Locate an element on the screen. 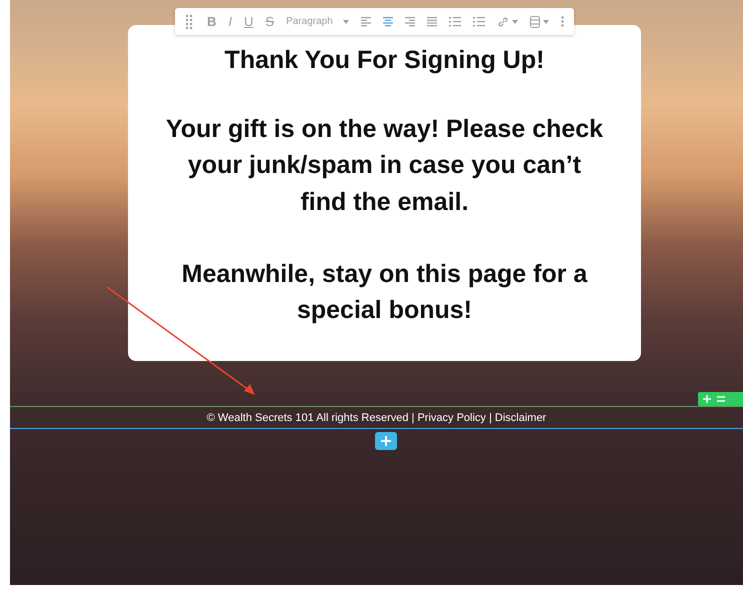 The width and height of the screenshot is (743, 598). align-center-icon is located at coordinates (387, 21).